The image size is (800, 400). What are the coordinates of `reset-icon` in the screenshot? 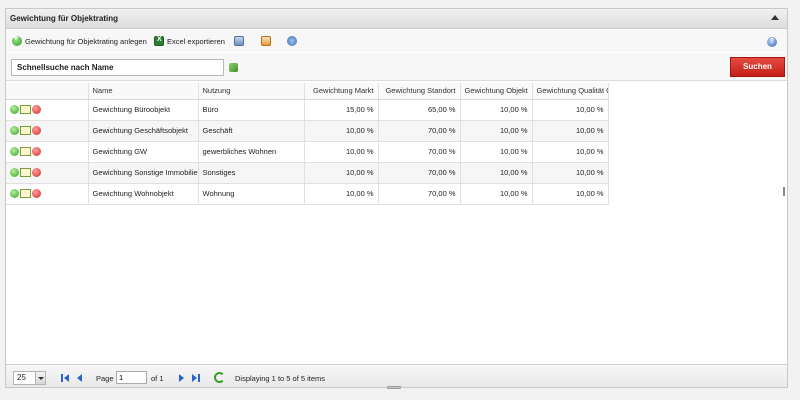 It's located at (292, 41).